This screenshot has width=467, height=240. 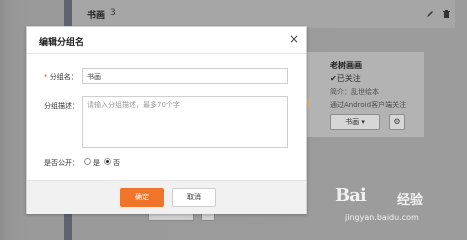 I want to click on group-desc-label: 分组描述：, so click(x=61, y=106).